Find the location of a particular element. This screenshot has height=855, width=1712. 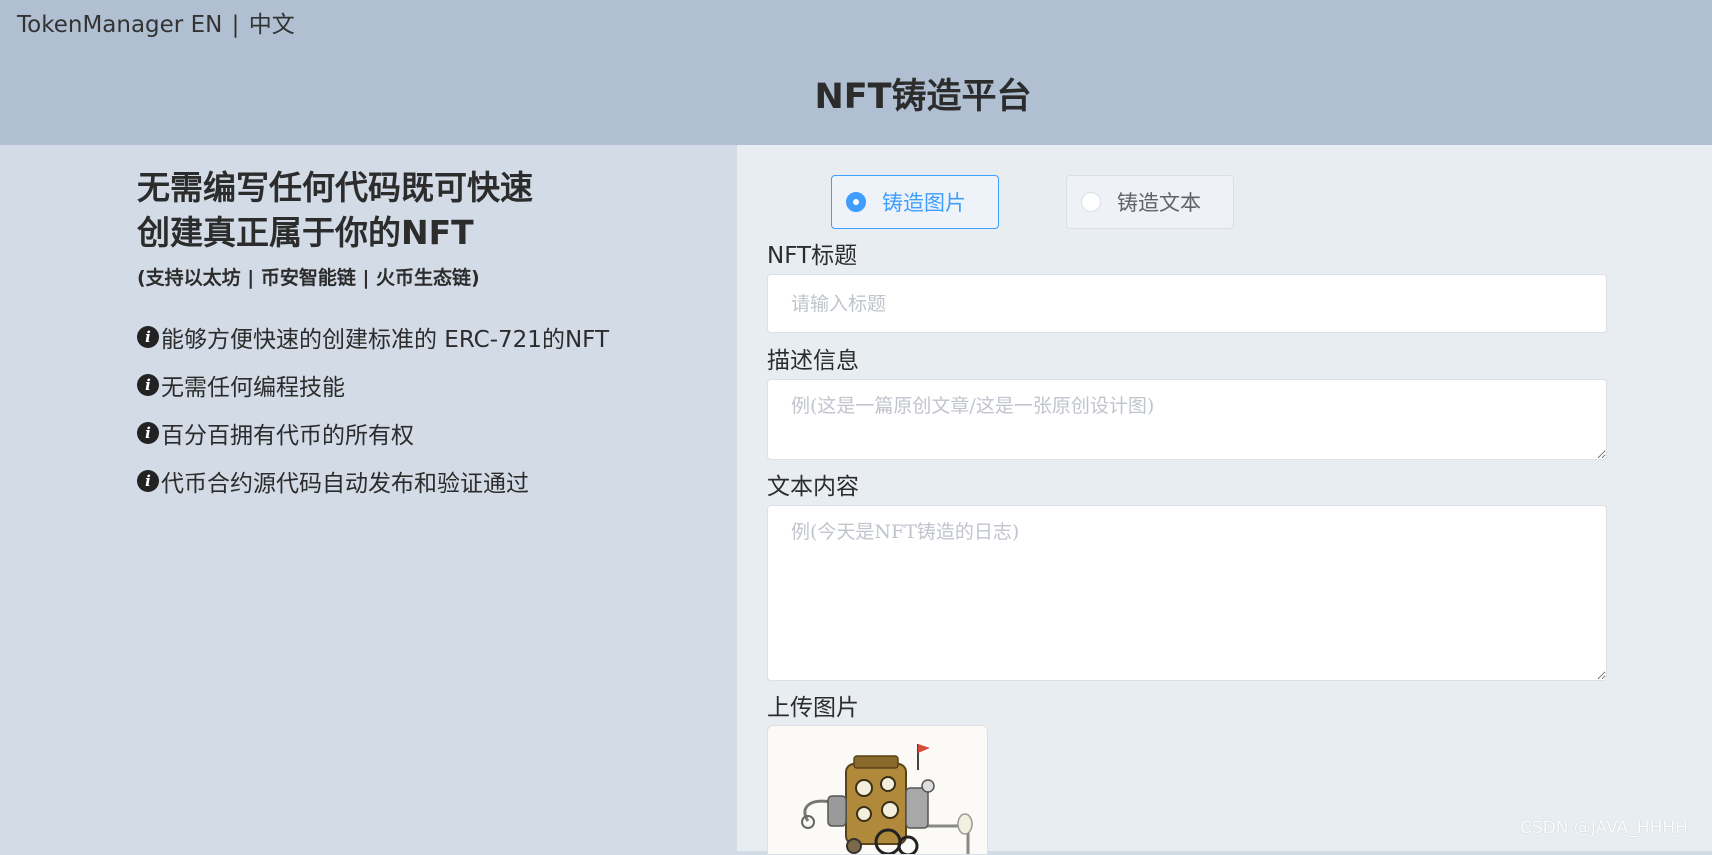

mode-label: 铸造文本 is located at coordinates (1159, 203).